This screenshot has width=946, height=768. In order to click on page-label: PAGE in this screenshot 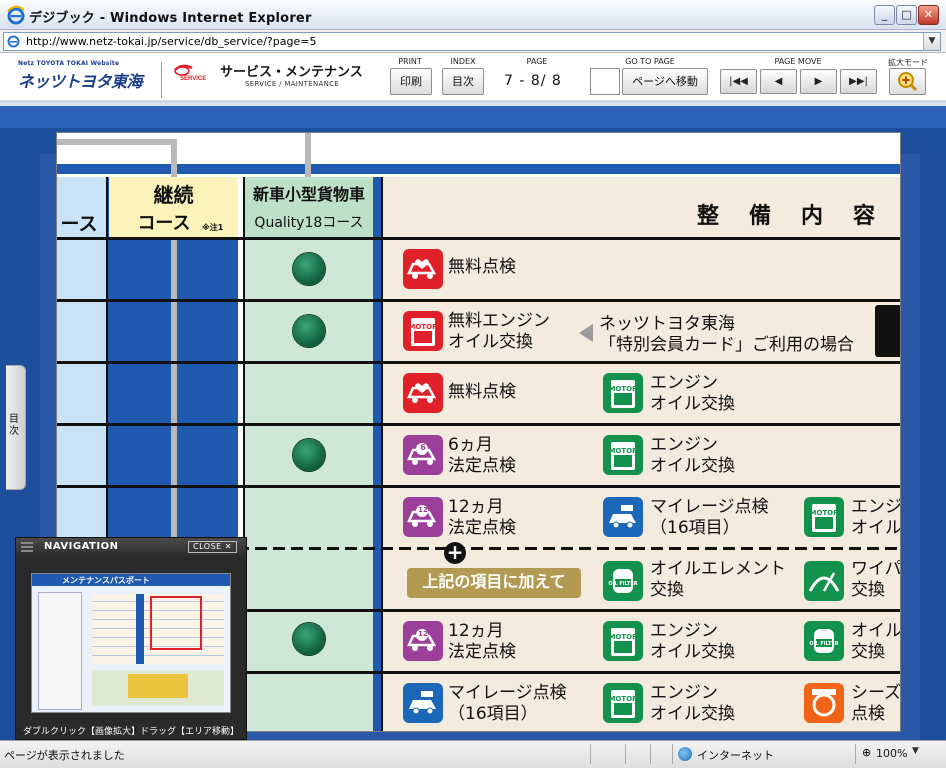, I will do `click(537, 61)`.